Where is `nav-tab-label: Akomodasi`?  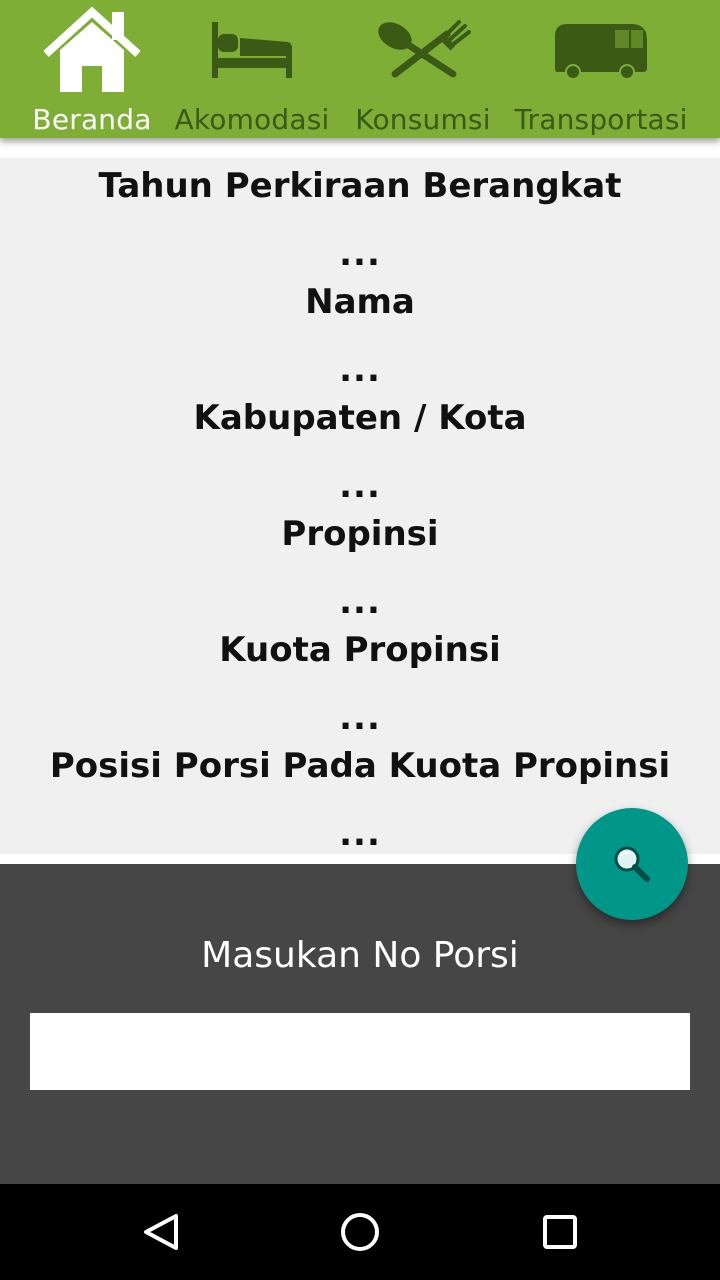
nav-tab-label: Akomodasi is located at coordinates (252, 119).